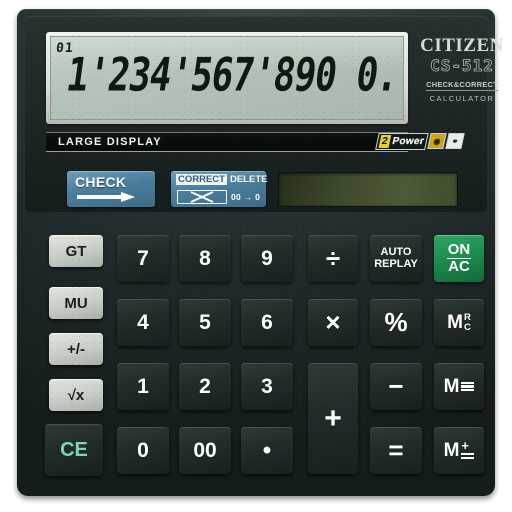  I want to click on large-display-label: LARGE DISPLAY, so click(110, 142).